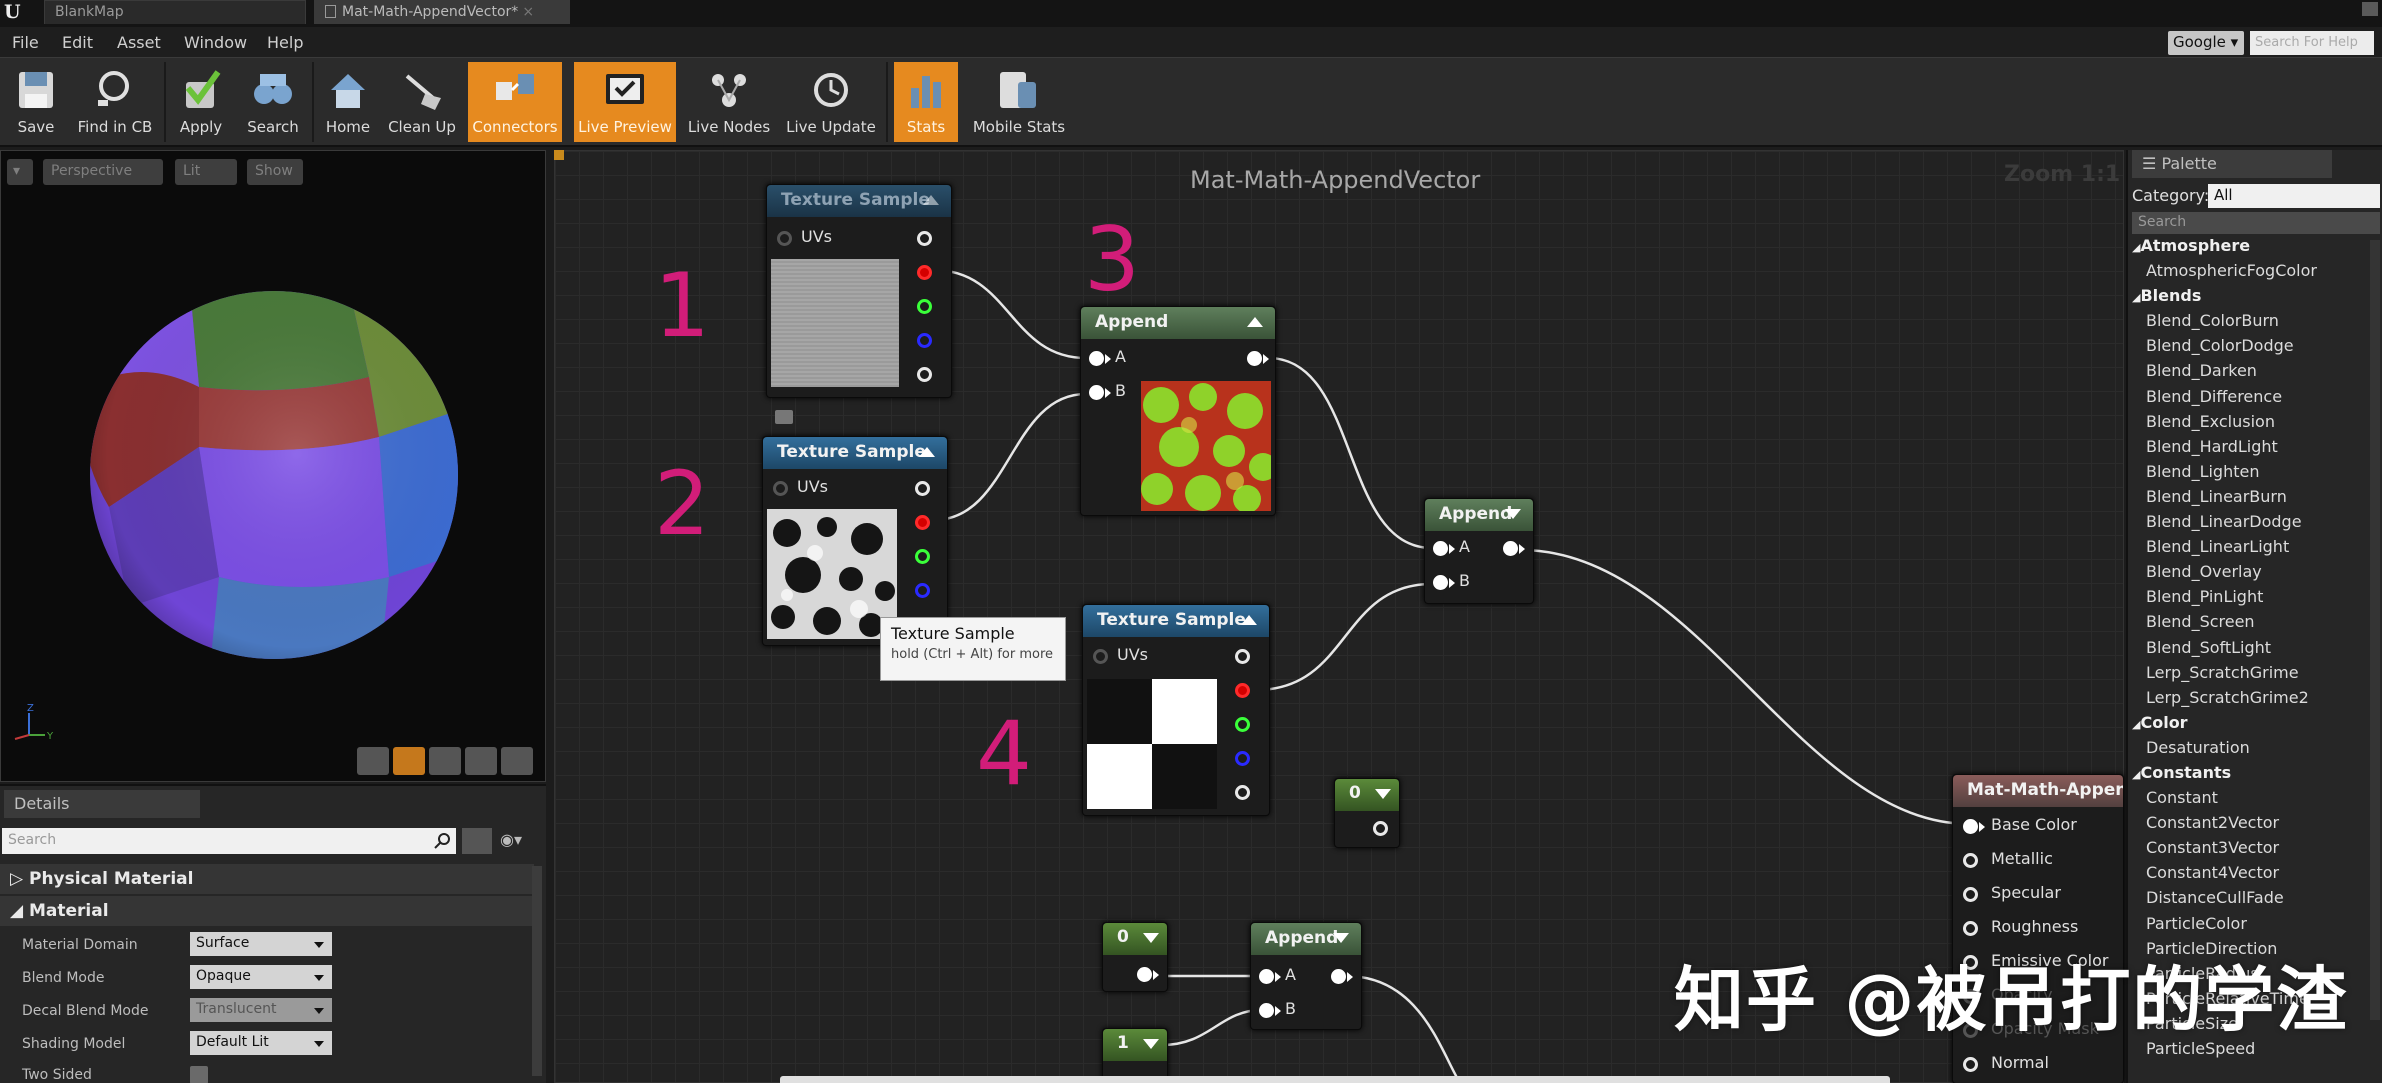 This screenshot has width=2382, height=1083. Describe the element at coordinates (1970, 928) in the screenshot. I see `roughness-input-pin` at that location.